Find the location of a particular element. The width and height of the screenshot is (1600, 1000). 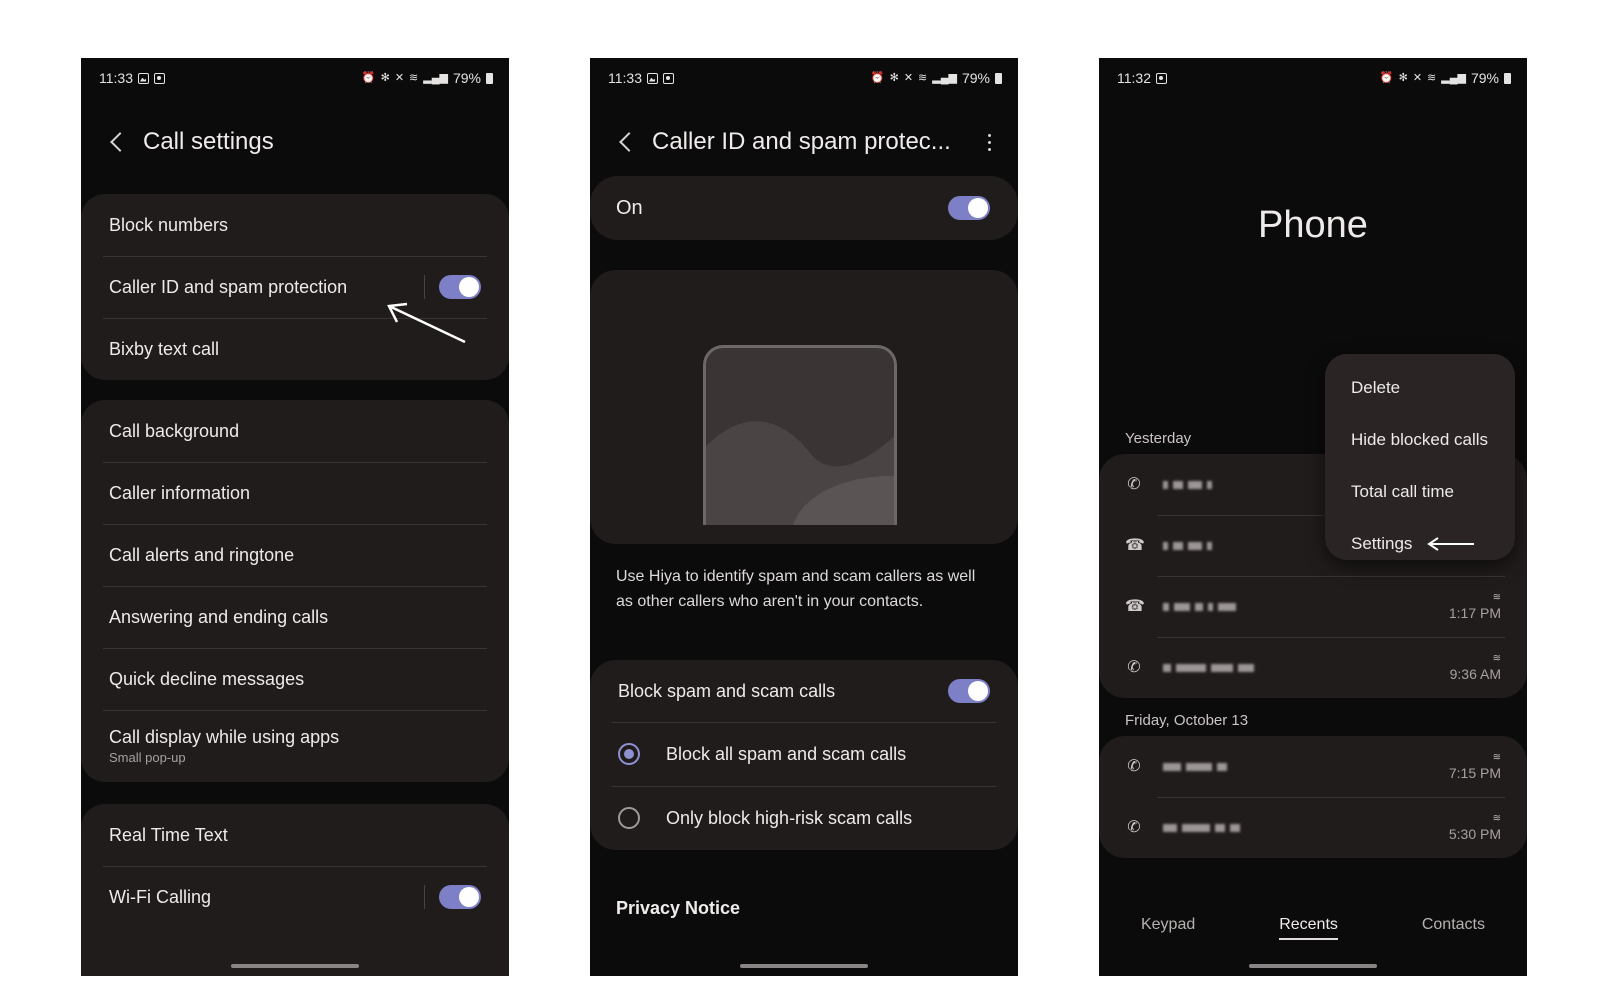

master-switch-row: On is located at coordinates (804, 208).